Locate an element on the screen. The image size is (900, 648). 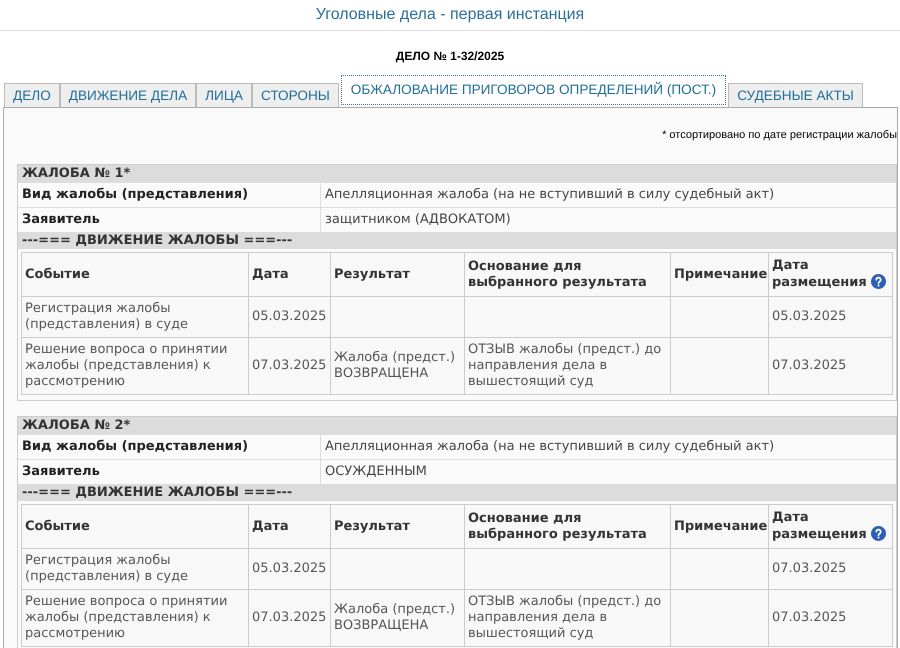
tab: ОБЖАЛОВАНИЕ ПРИГОВОРОВ ОПРЕДЕЛЕНИЙ (ПОСТ.) is located at coordinates (533, 90).